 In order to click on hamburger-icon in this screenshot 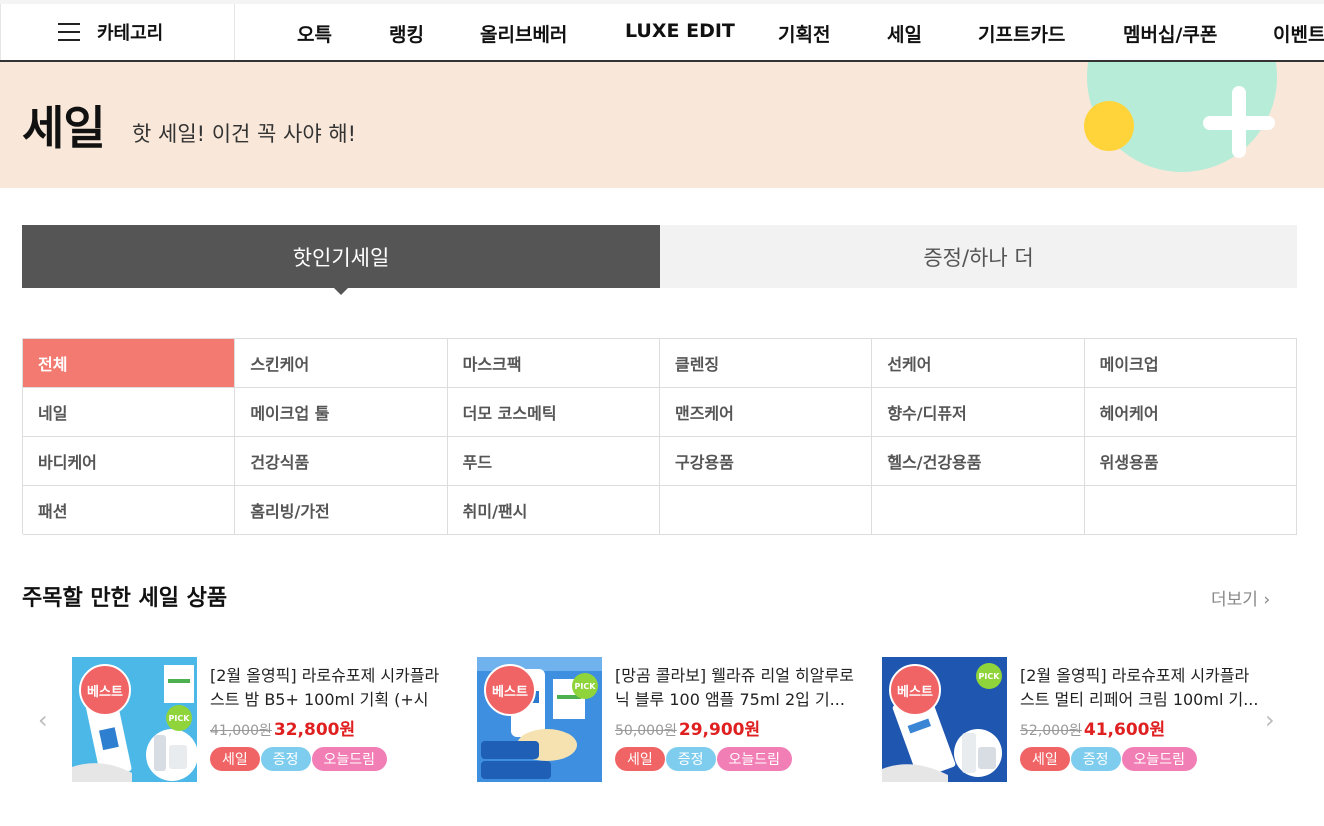, I will do `click(69, 32)`.